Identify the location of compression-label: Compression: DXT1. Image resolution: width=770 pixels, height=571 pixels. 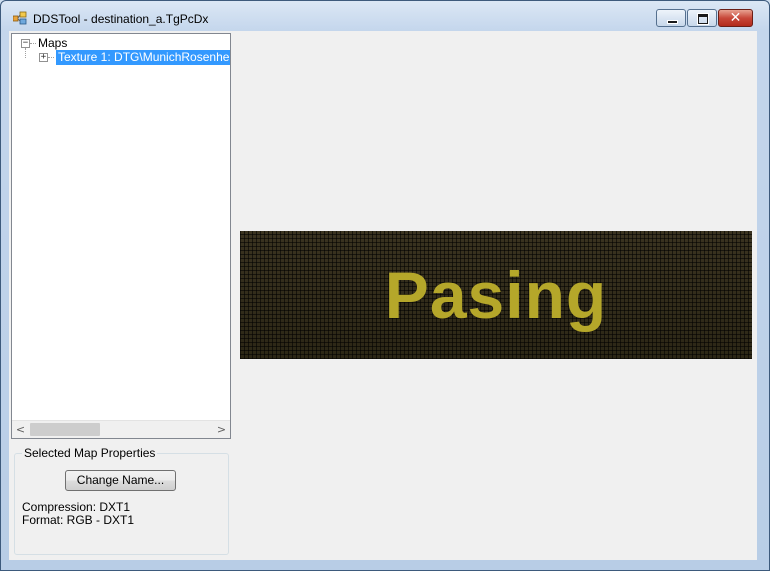
(76, 507).